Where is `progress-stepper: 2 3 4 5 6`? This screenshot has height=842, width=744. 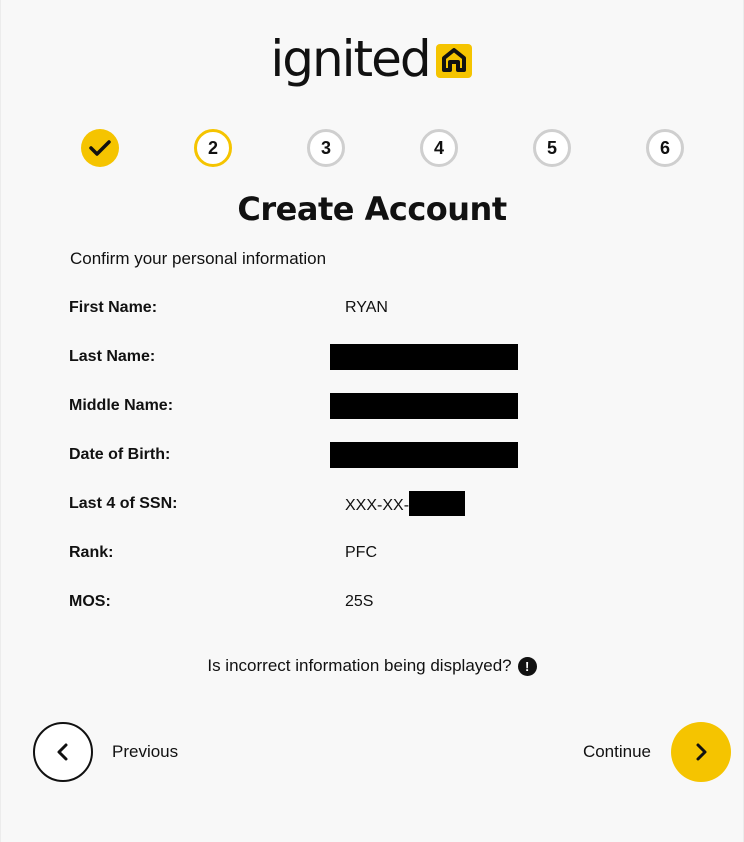
progress-stepper: 2 3 4 5 6 is located at coordinates (383, 148).